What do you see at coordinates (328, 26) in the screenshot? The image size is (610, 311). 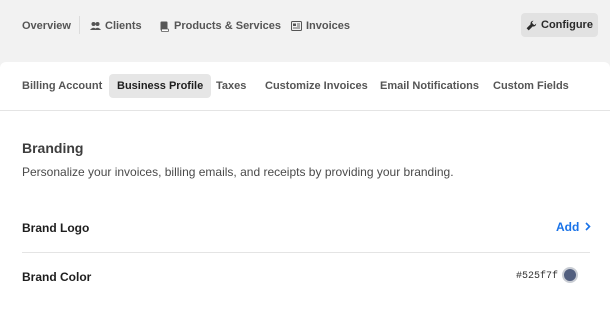 I see `nav-invoices-label: Invoices` at bounding box center [328, 26].